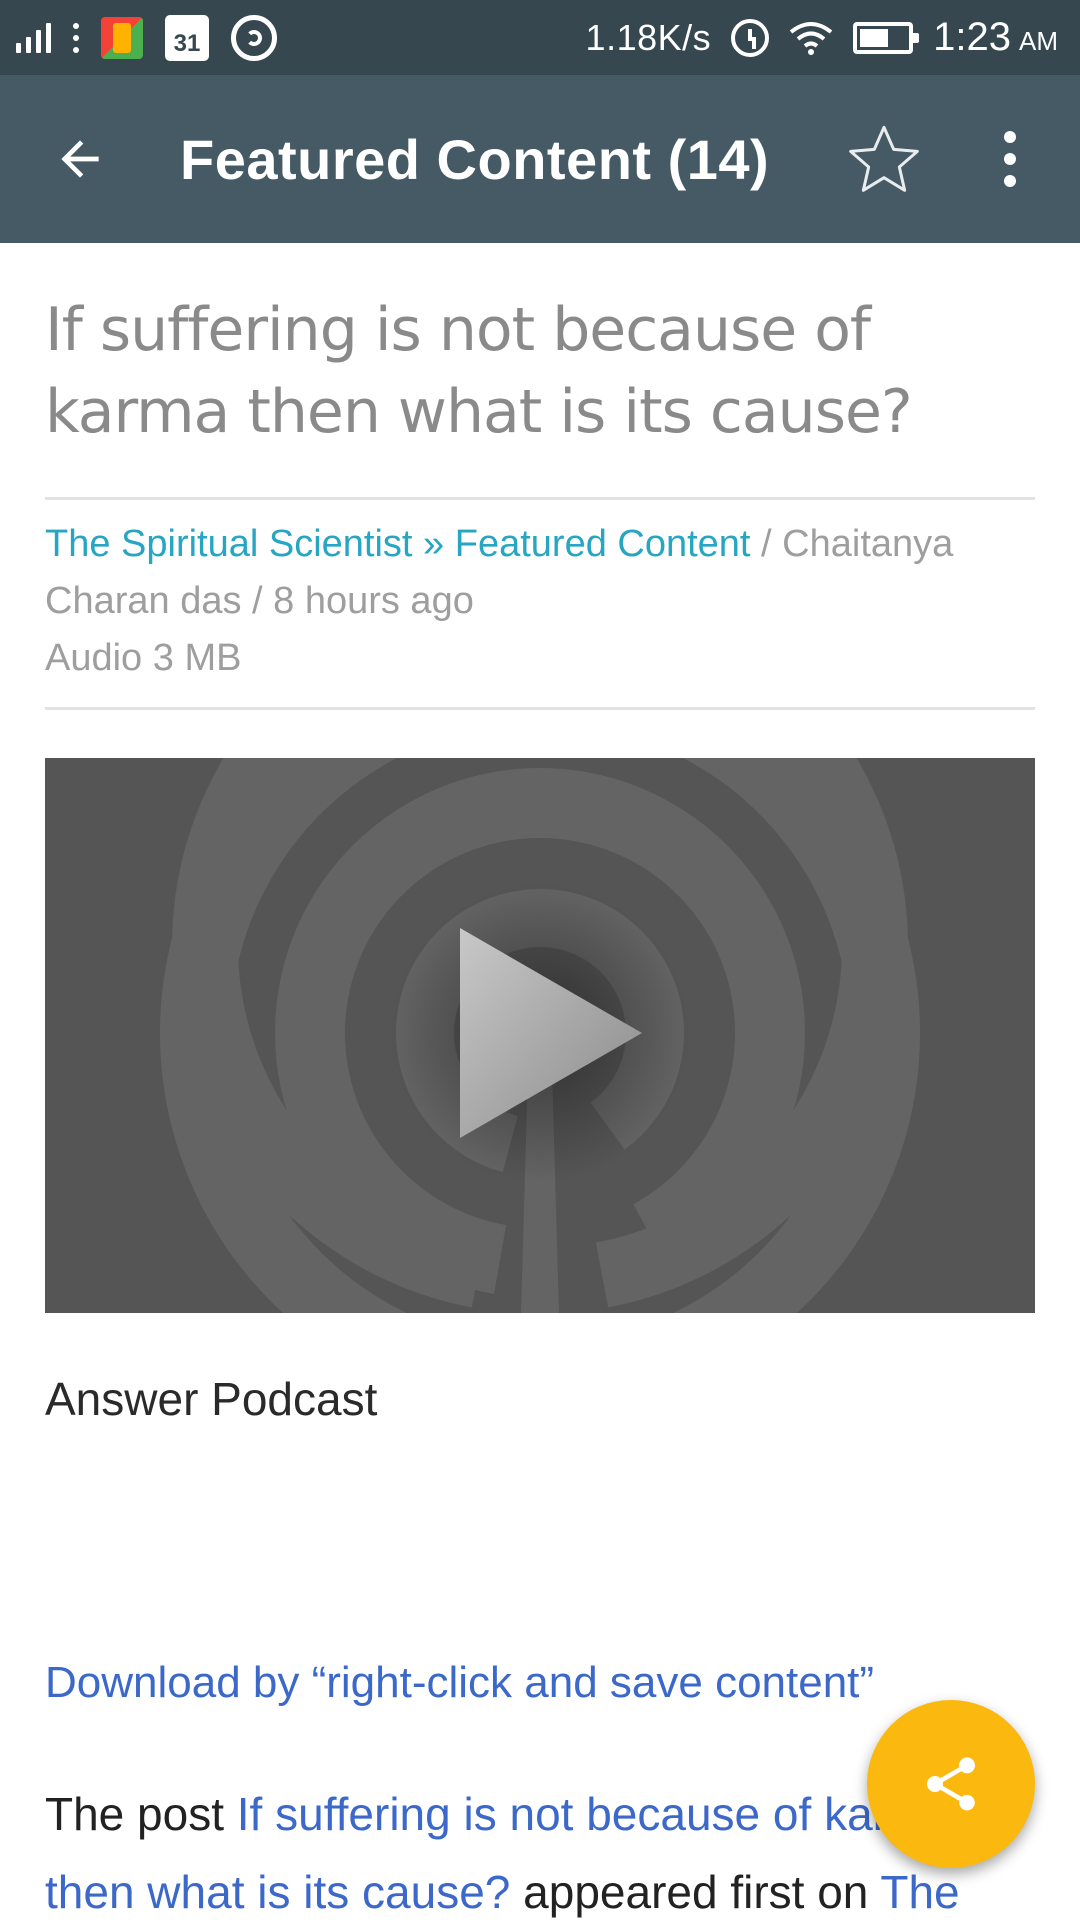 Image resolution: width=1080 pixels, height=1931 pixels. I want to click on arrow-left-icon, so click(80, 159).